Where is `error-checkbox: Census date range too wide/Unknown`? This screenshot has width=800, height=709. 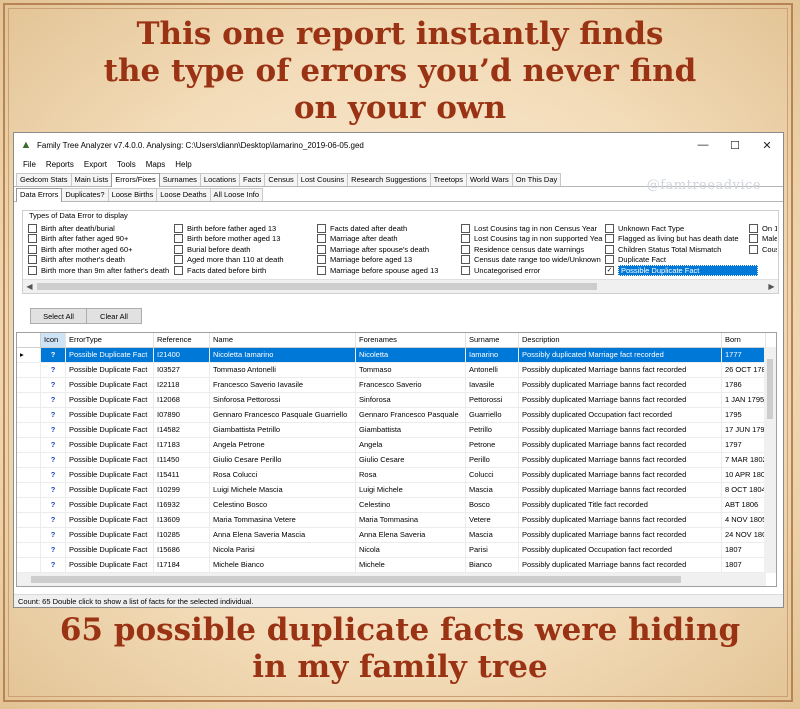 error-checkbox: Census date range too wide/Unknown is located at coordinates (534, 260).